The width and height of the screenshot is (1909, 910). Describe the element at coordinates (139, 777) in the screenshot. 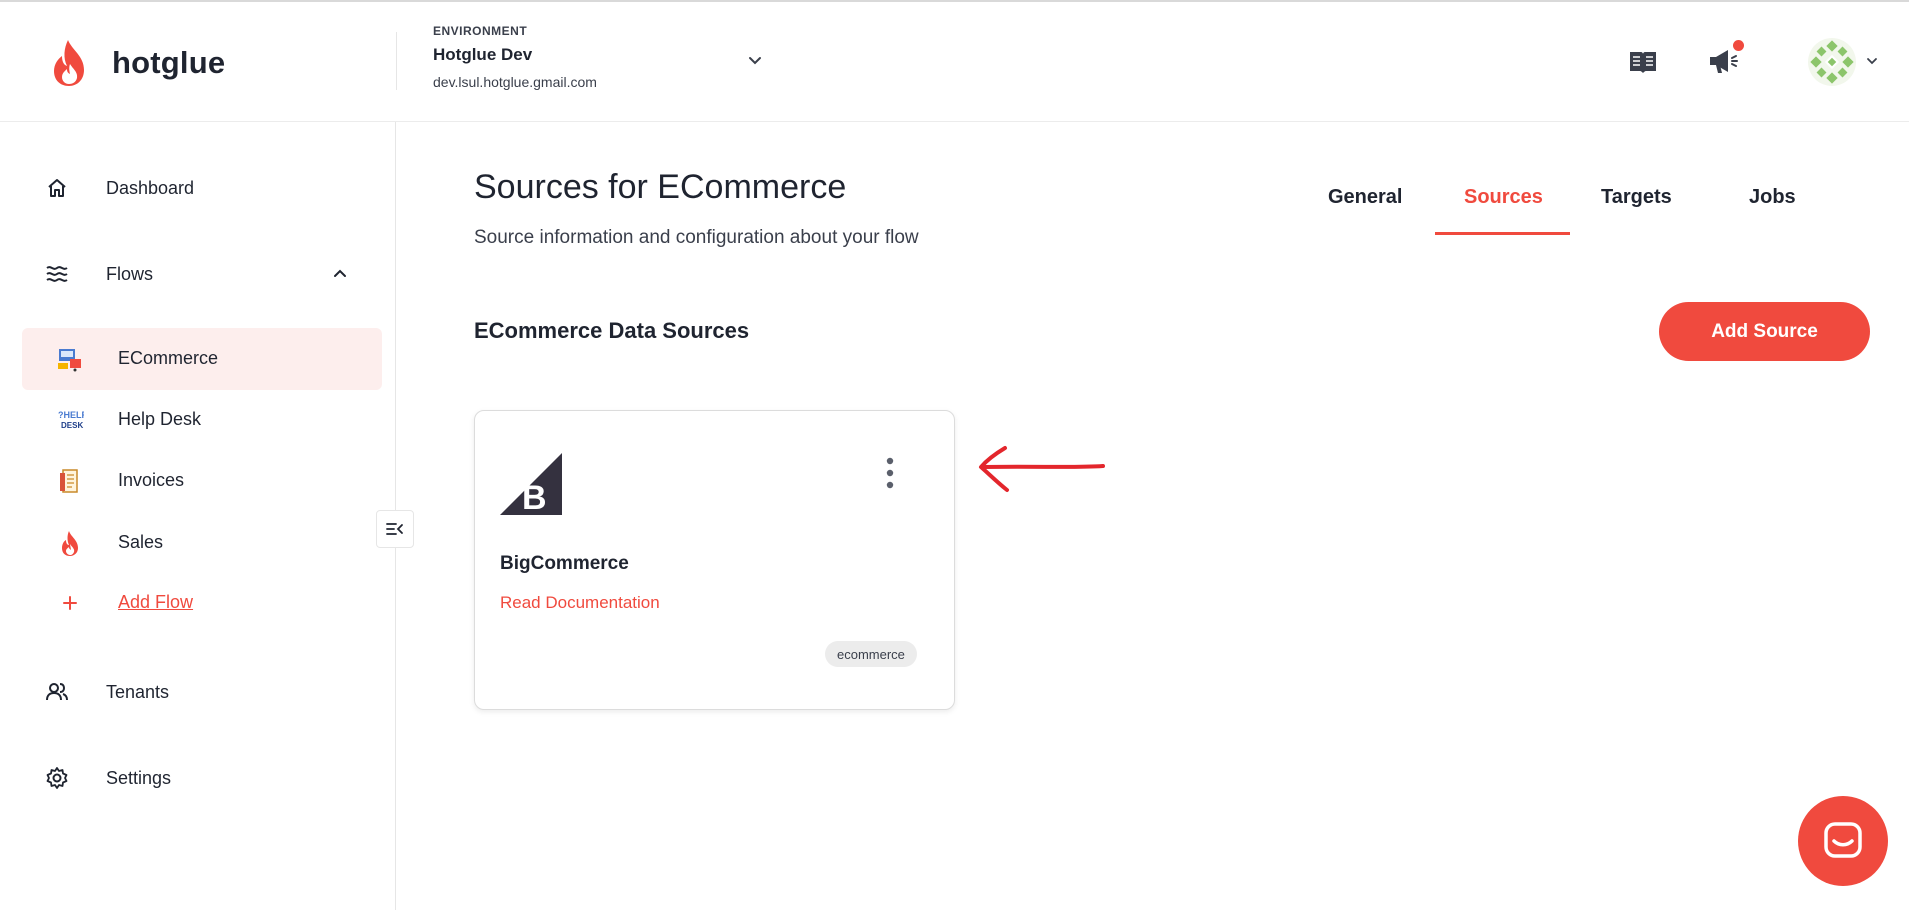

I see `sidebar-item-label: Settings` at that location.